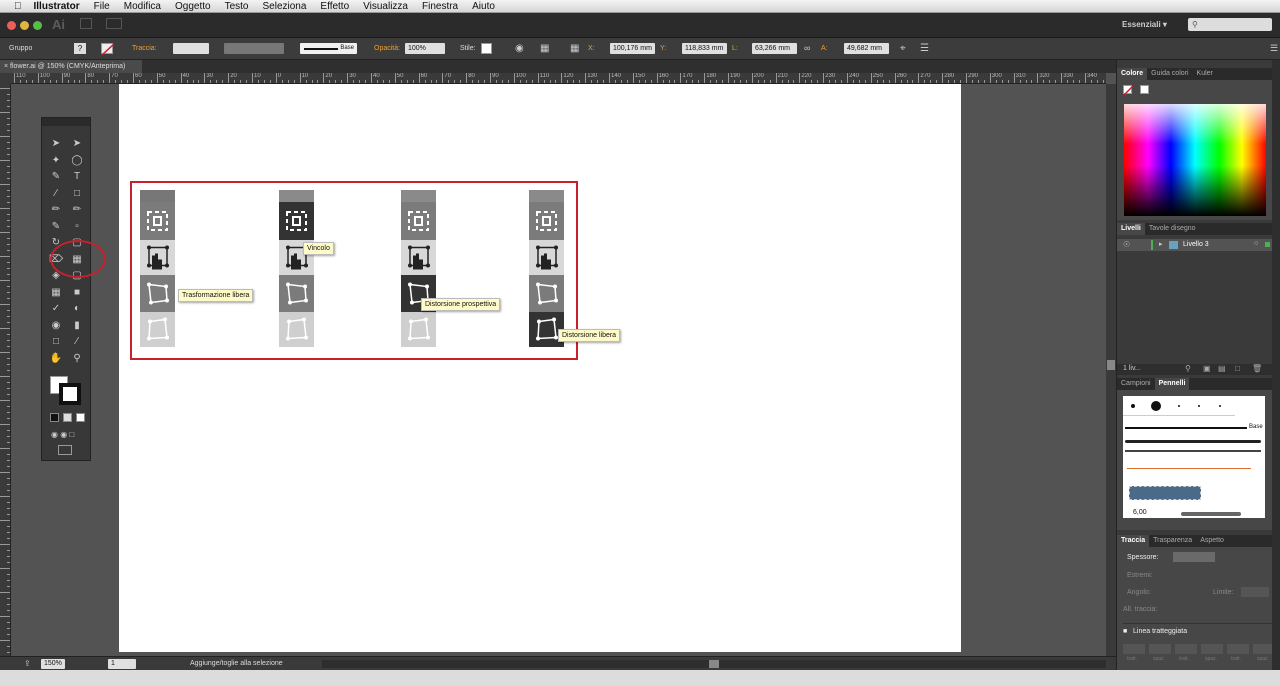 The height and width of the screenshot is (686, 1280). What do you see at coordinates (77, 227) in the screenshot?
I see `eraser-tool-icon: ▫` at bounding box center [77, 227].